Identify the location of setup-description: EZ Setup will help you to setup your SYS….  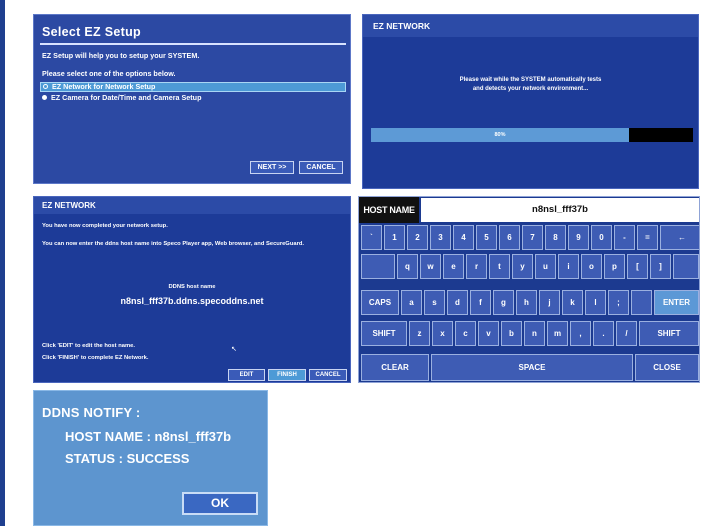
(121, 55).